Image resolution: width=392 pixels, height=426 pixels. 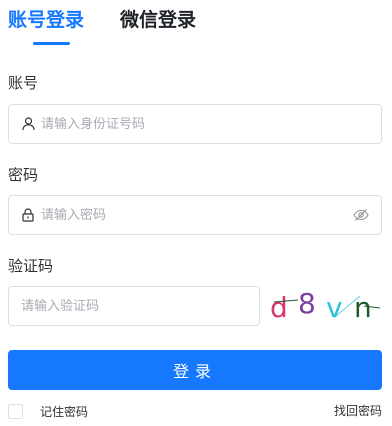 I want to click on tab-account-login: 账号登录, so click(x=46, y=20).